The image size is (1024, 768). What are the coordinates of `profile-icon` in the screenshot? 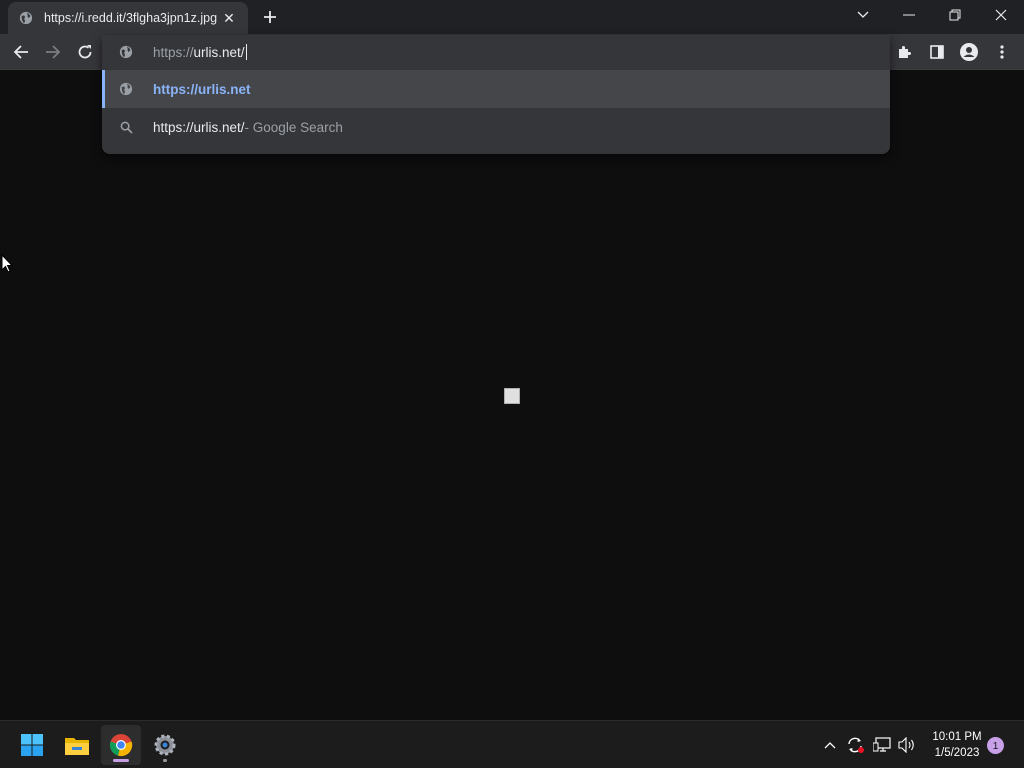 It's located at (969, 52).